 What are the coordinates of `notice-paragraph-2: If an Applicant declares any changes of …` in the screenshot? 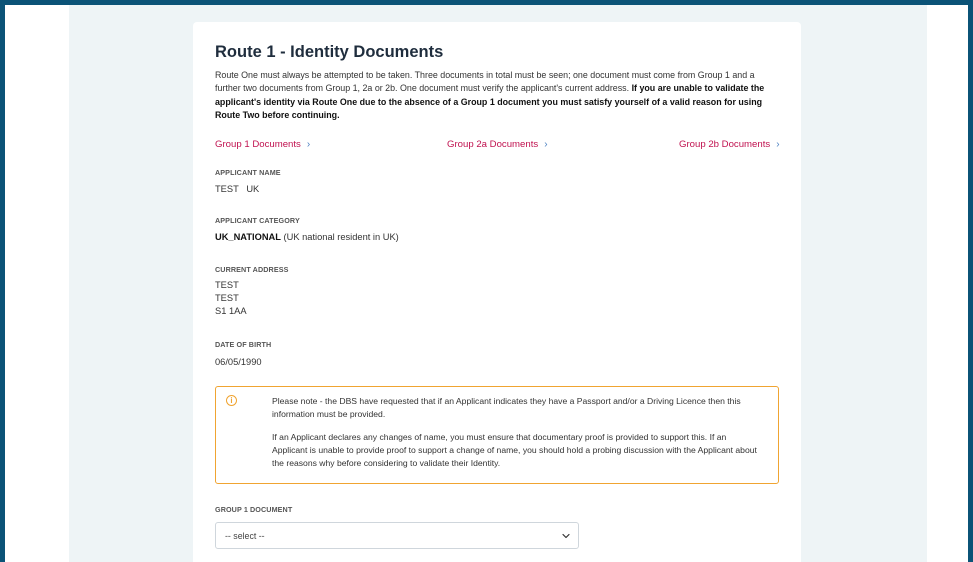 It's located at (514, 450).